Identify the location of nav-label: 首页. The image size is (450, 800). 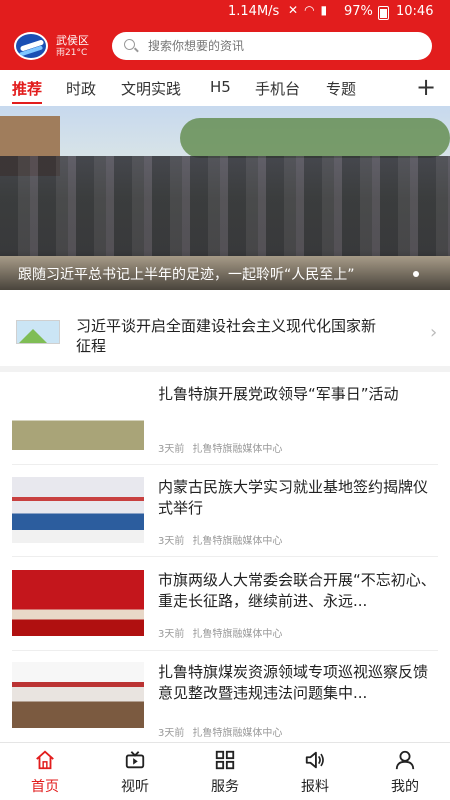
(45, 787).